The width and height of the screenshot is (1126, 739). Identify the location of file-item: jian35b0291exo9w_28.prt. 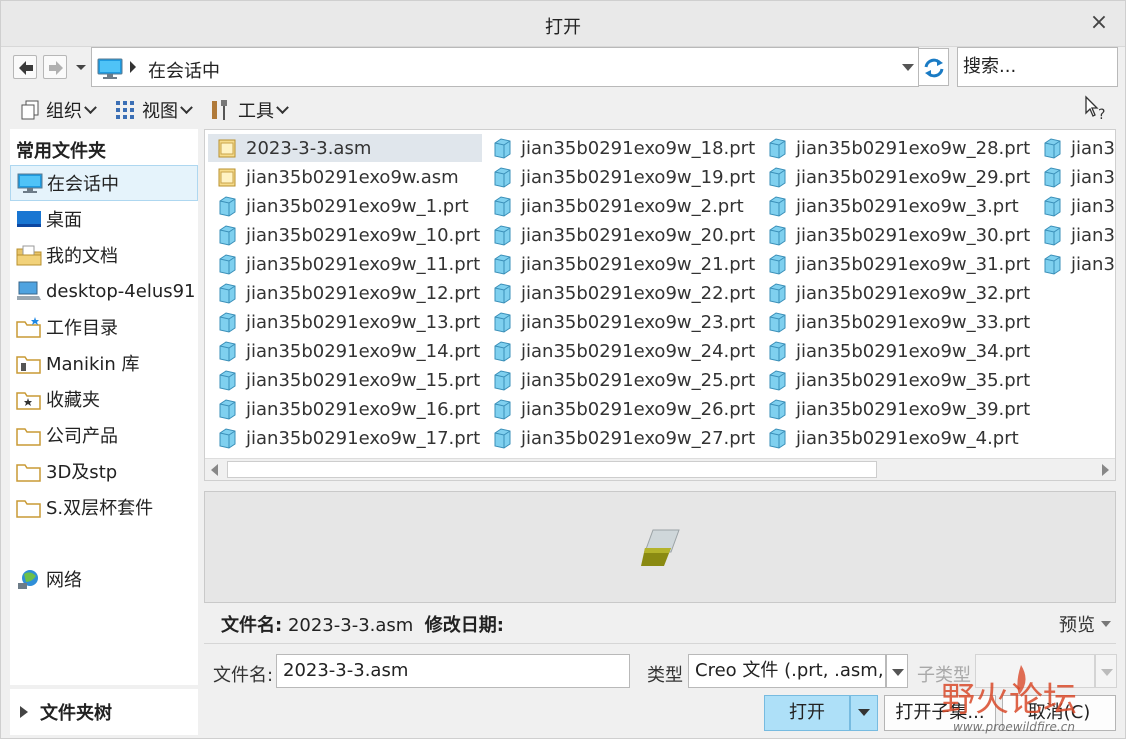
(895, 148).